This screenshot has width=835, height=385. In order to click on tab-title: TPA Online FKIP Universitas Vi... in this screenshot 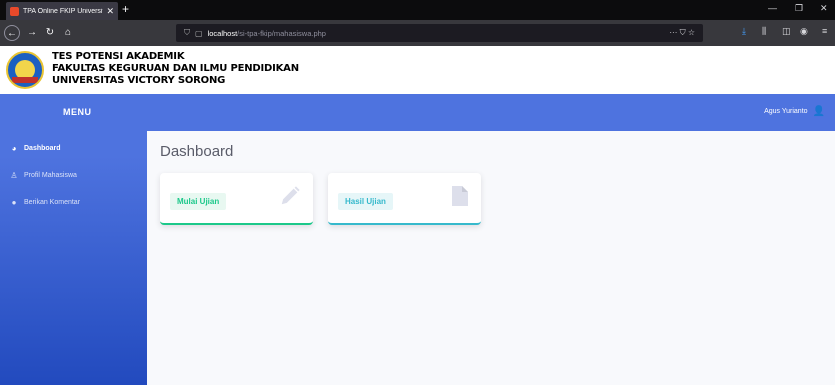, I will do `click(63, 11)`.